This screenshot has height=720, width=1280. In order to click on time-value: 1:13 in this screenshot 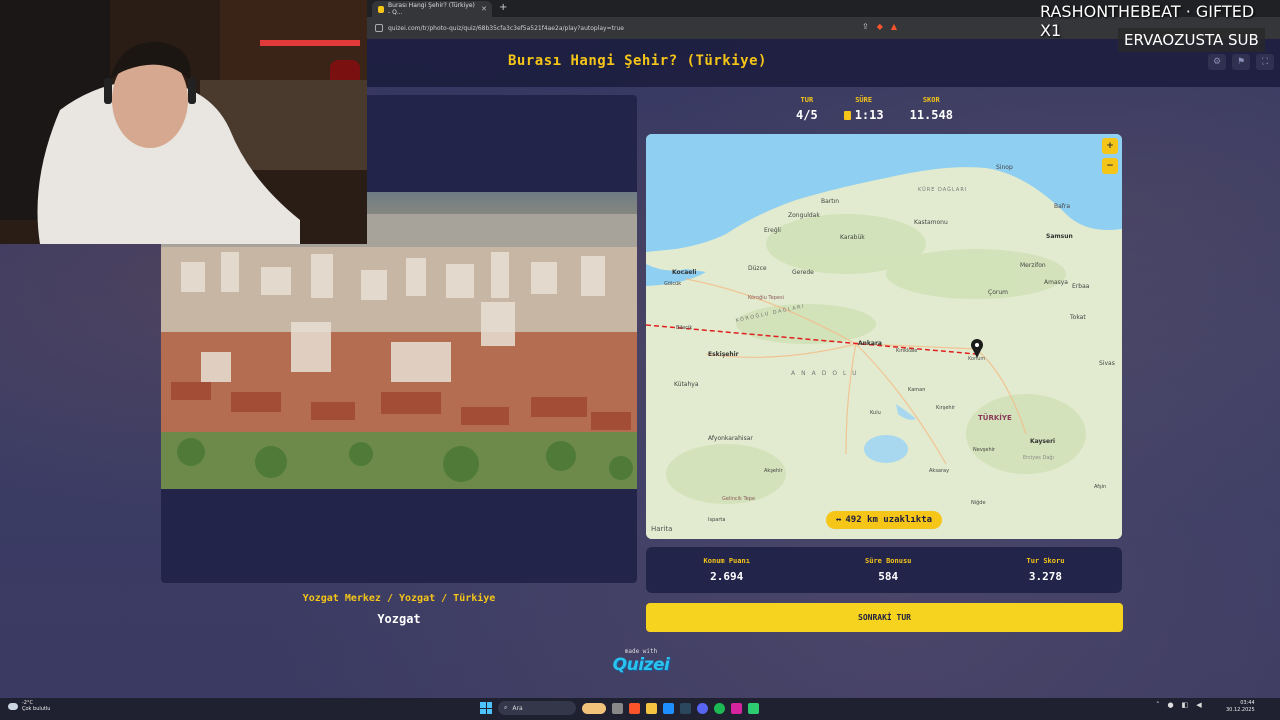, I will do `click(869, 115)`.